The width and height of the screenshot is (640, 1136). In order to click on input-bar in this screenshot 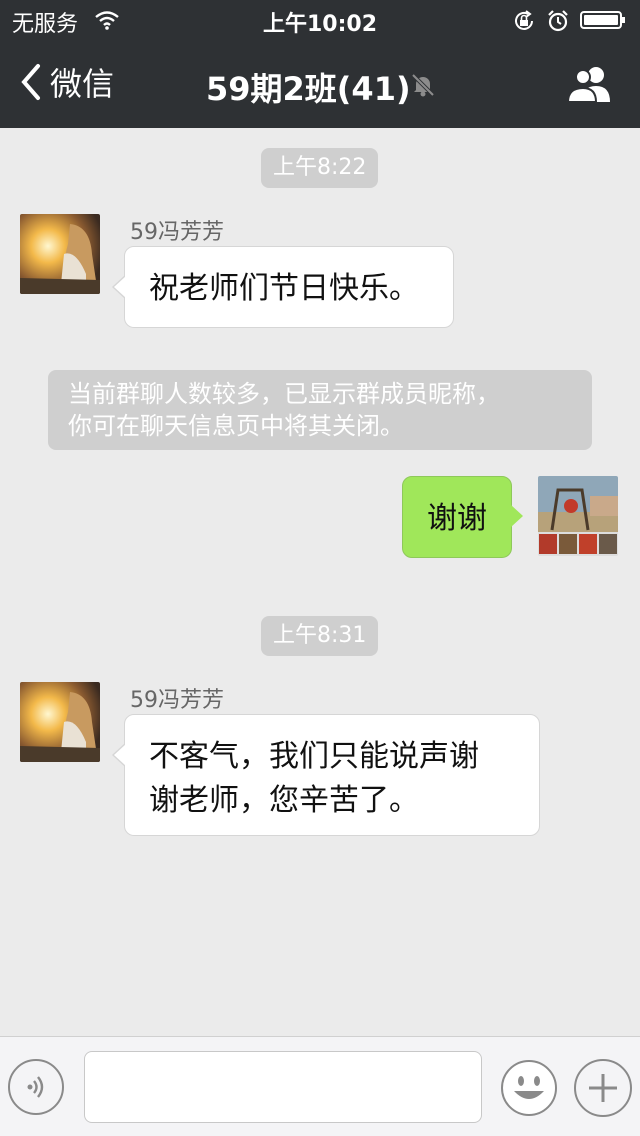, I will do `click(320, 1086)`.